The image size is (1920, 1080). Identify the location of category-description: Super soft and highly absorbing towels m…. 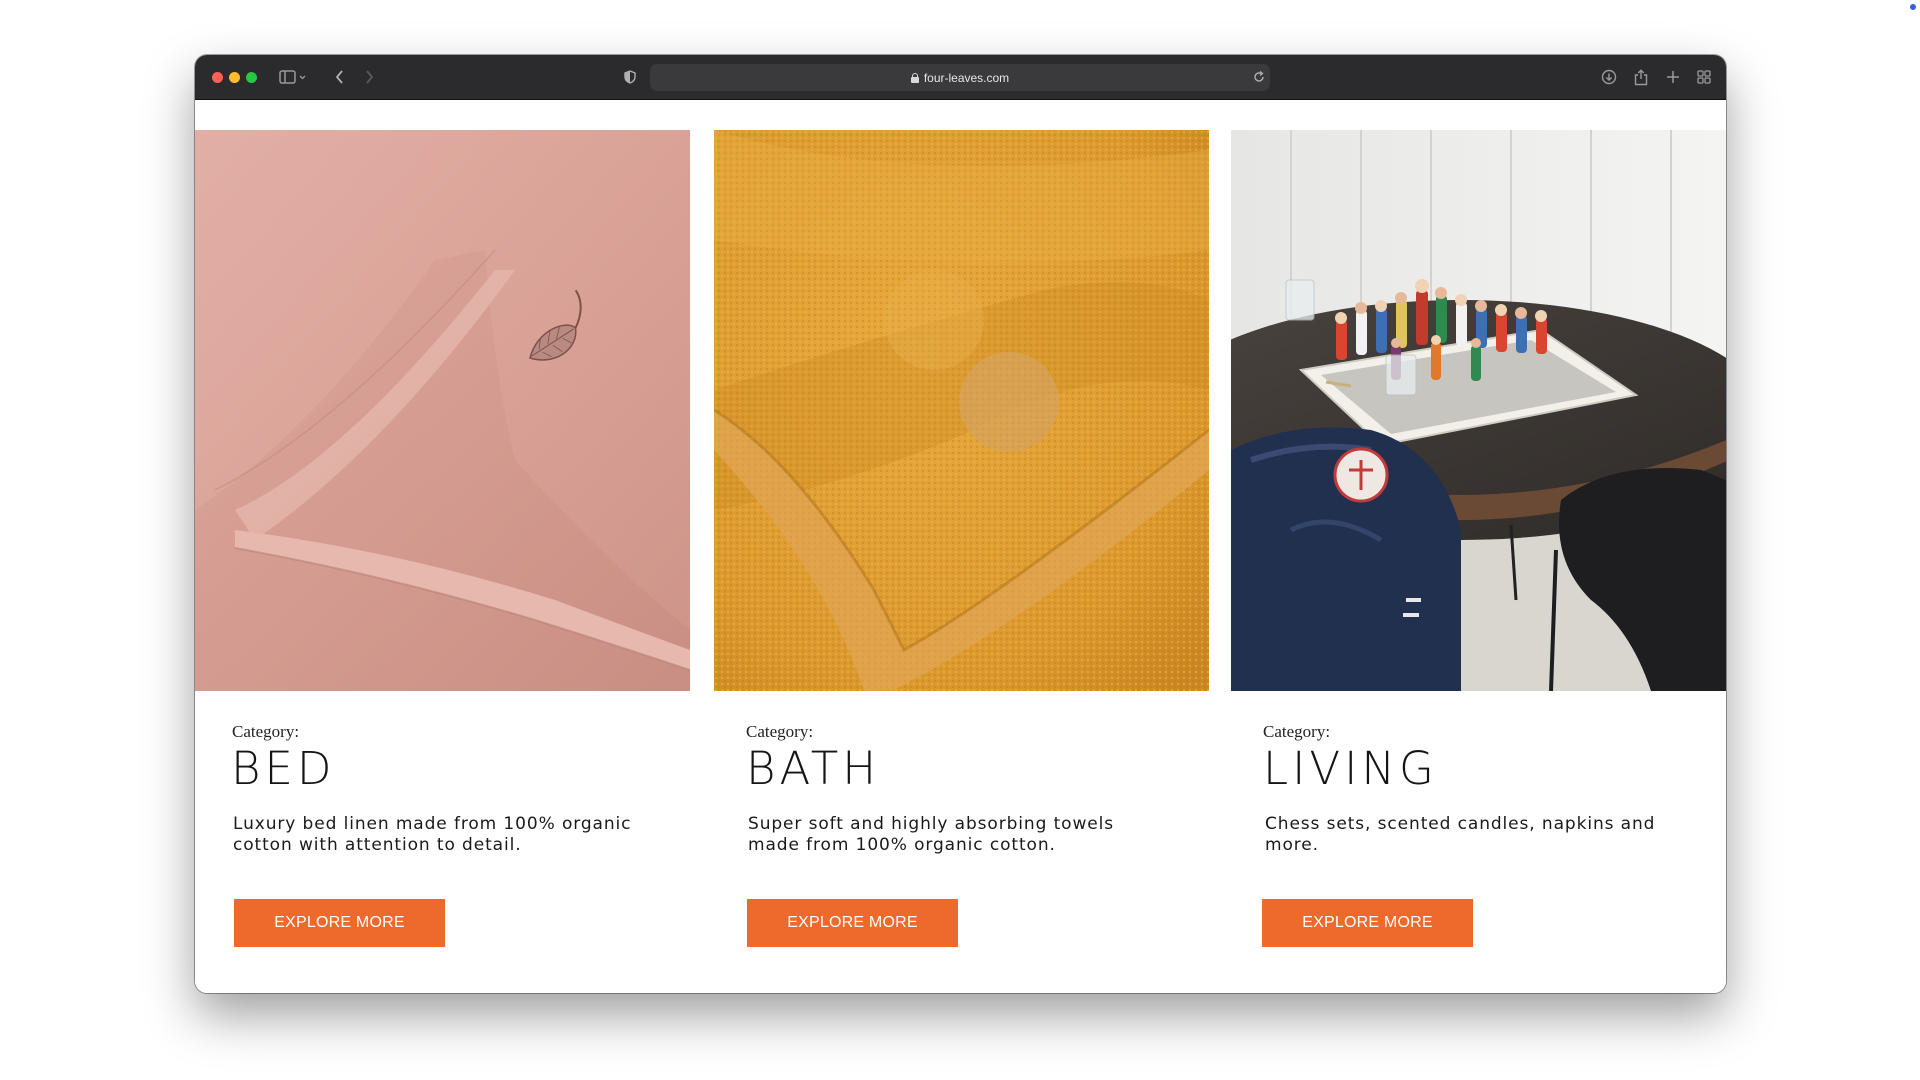
(931, 834).